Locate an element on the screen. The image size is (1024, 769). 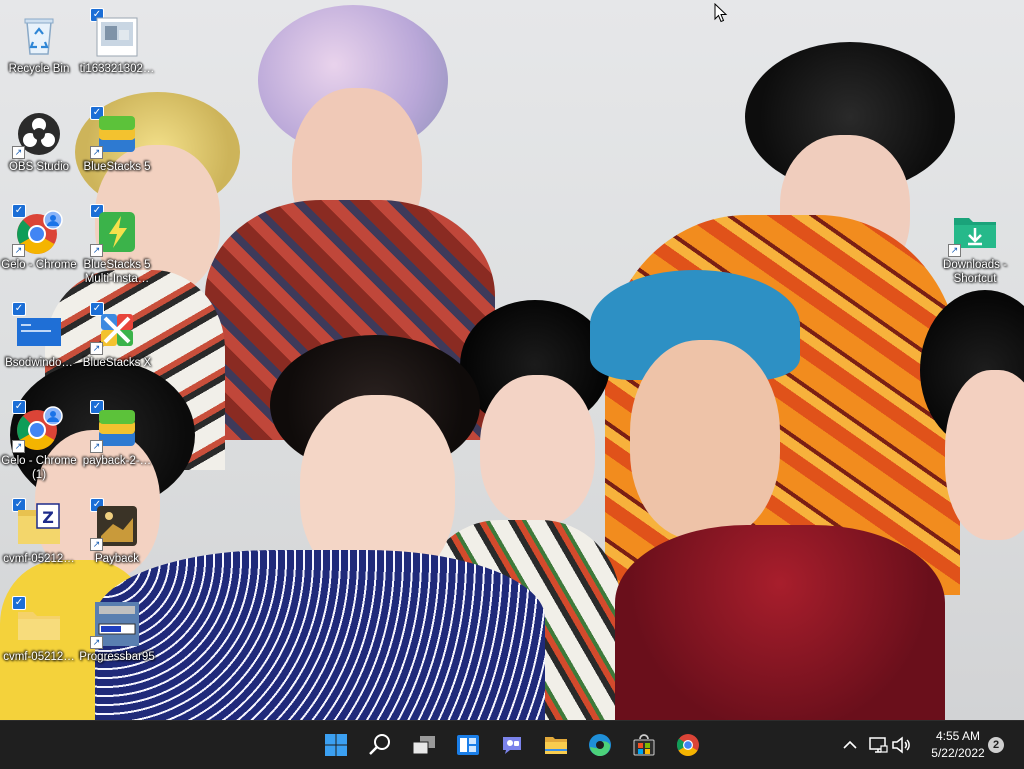
task-view-button is located at coordinates (424, 745).